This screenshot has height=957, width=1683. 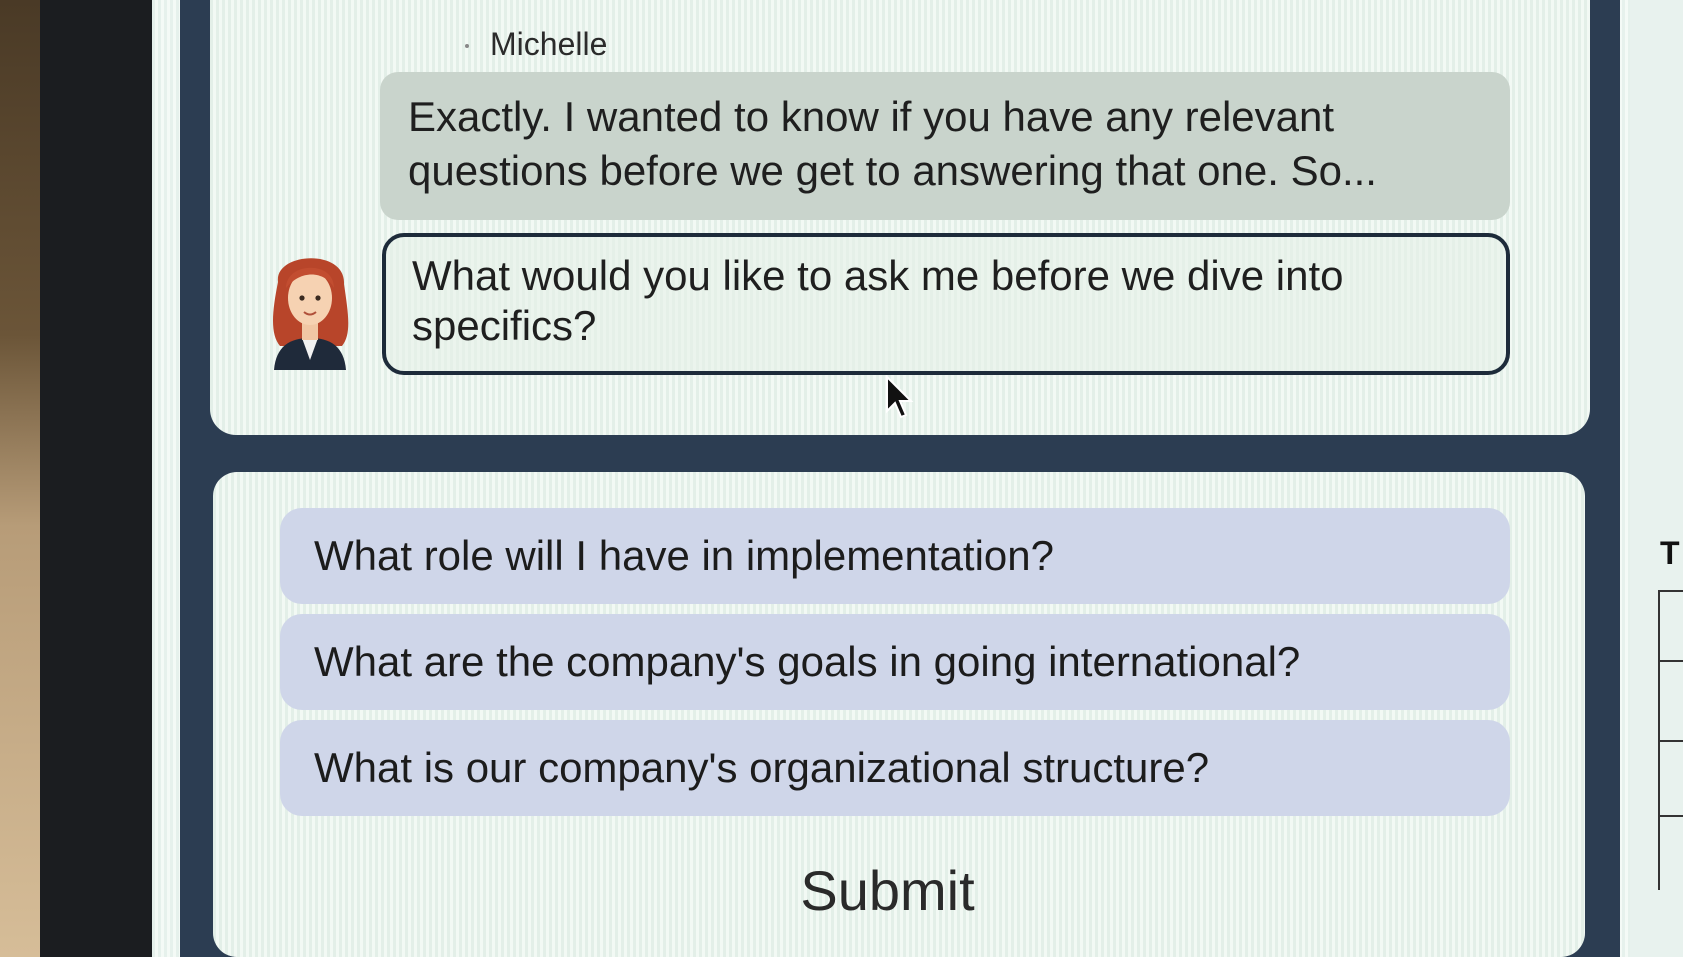 I want to click on speaker-name: Michelle, so click(x=549, y=44).